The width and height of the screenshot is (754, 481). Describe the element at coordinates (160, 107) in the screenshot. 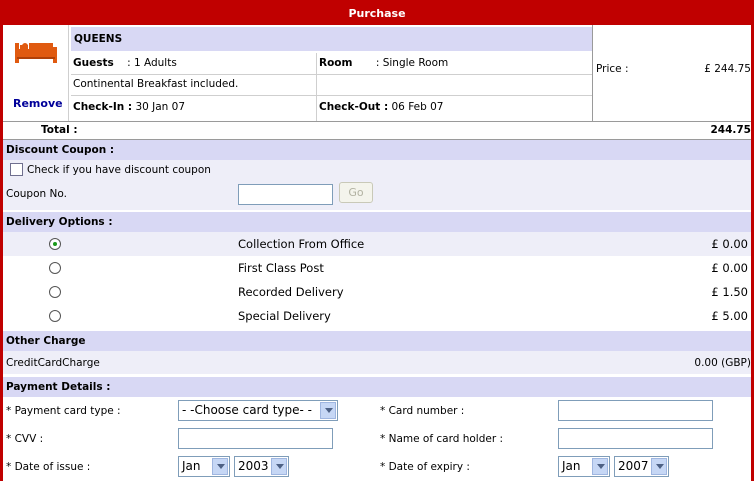

I see `checkin-value: 30 Jan 07` at that location.